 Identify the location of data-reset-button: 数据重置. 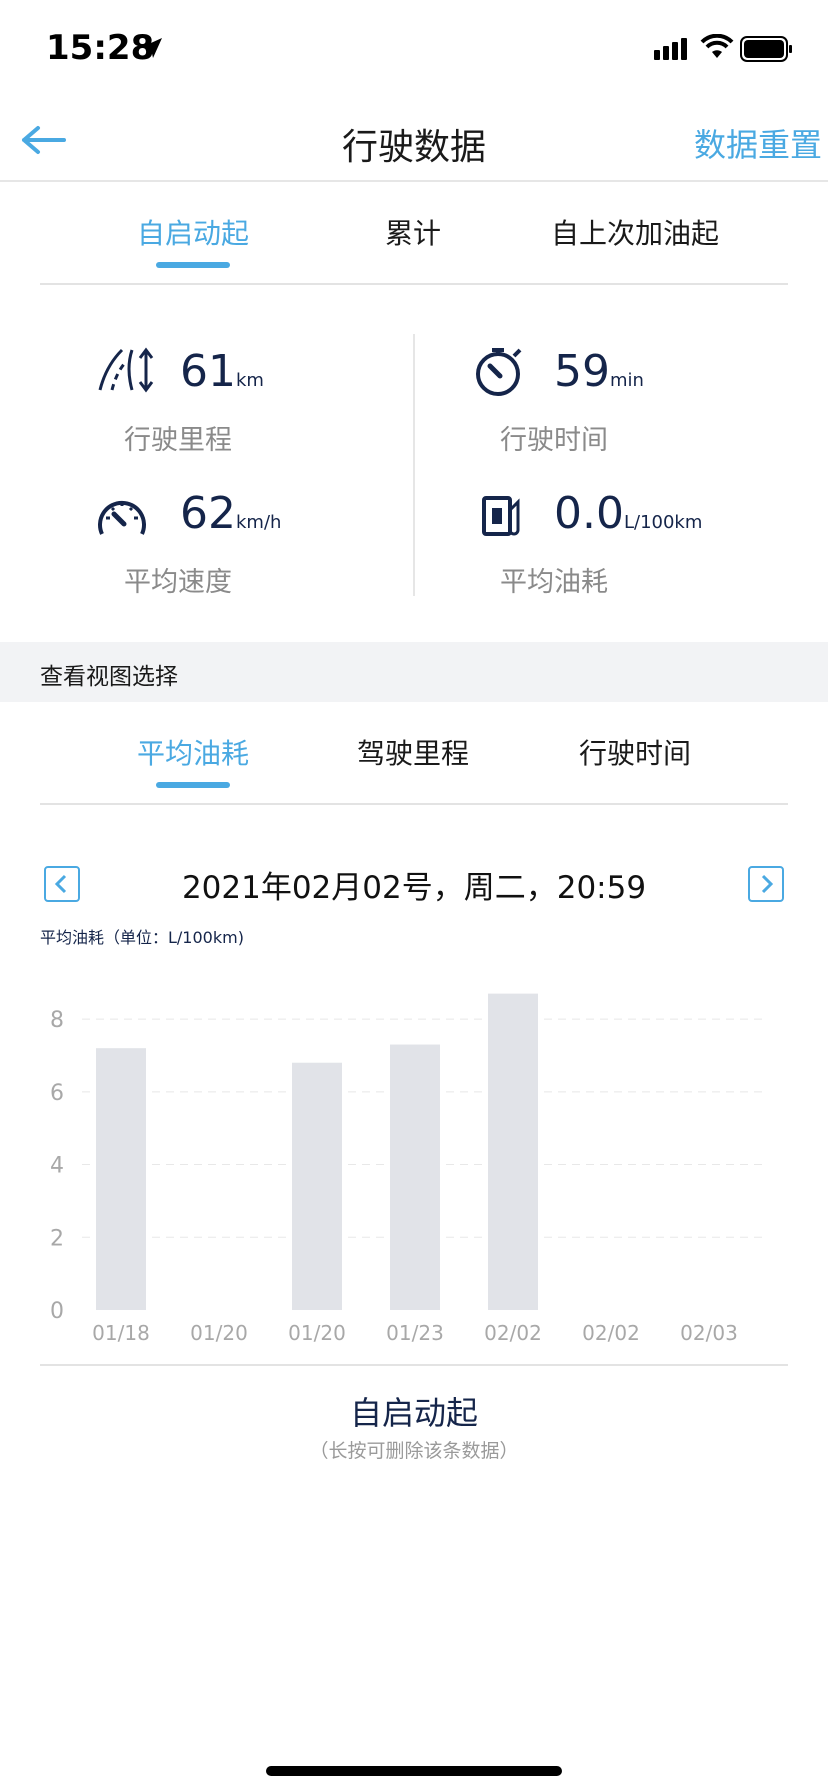
(758, 143).